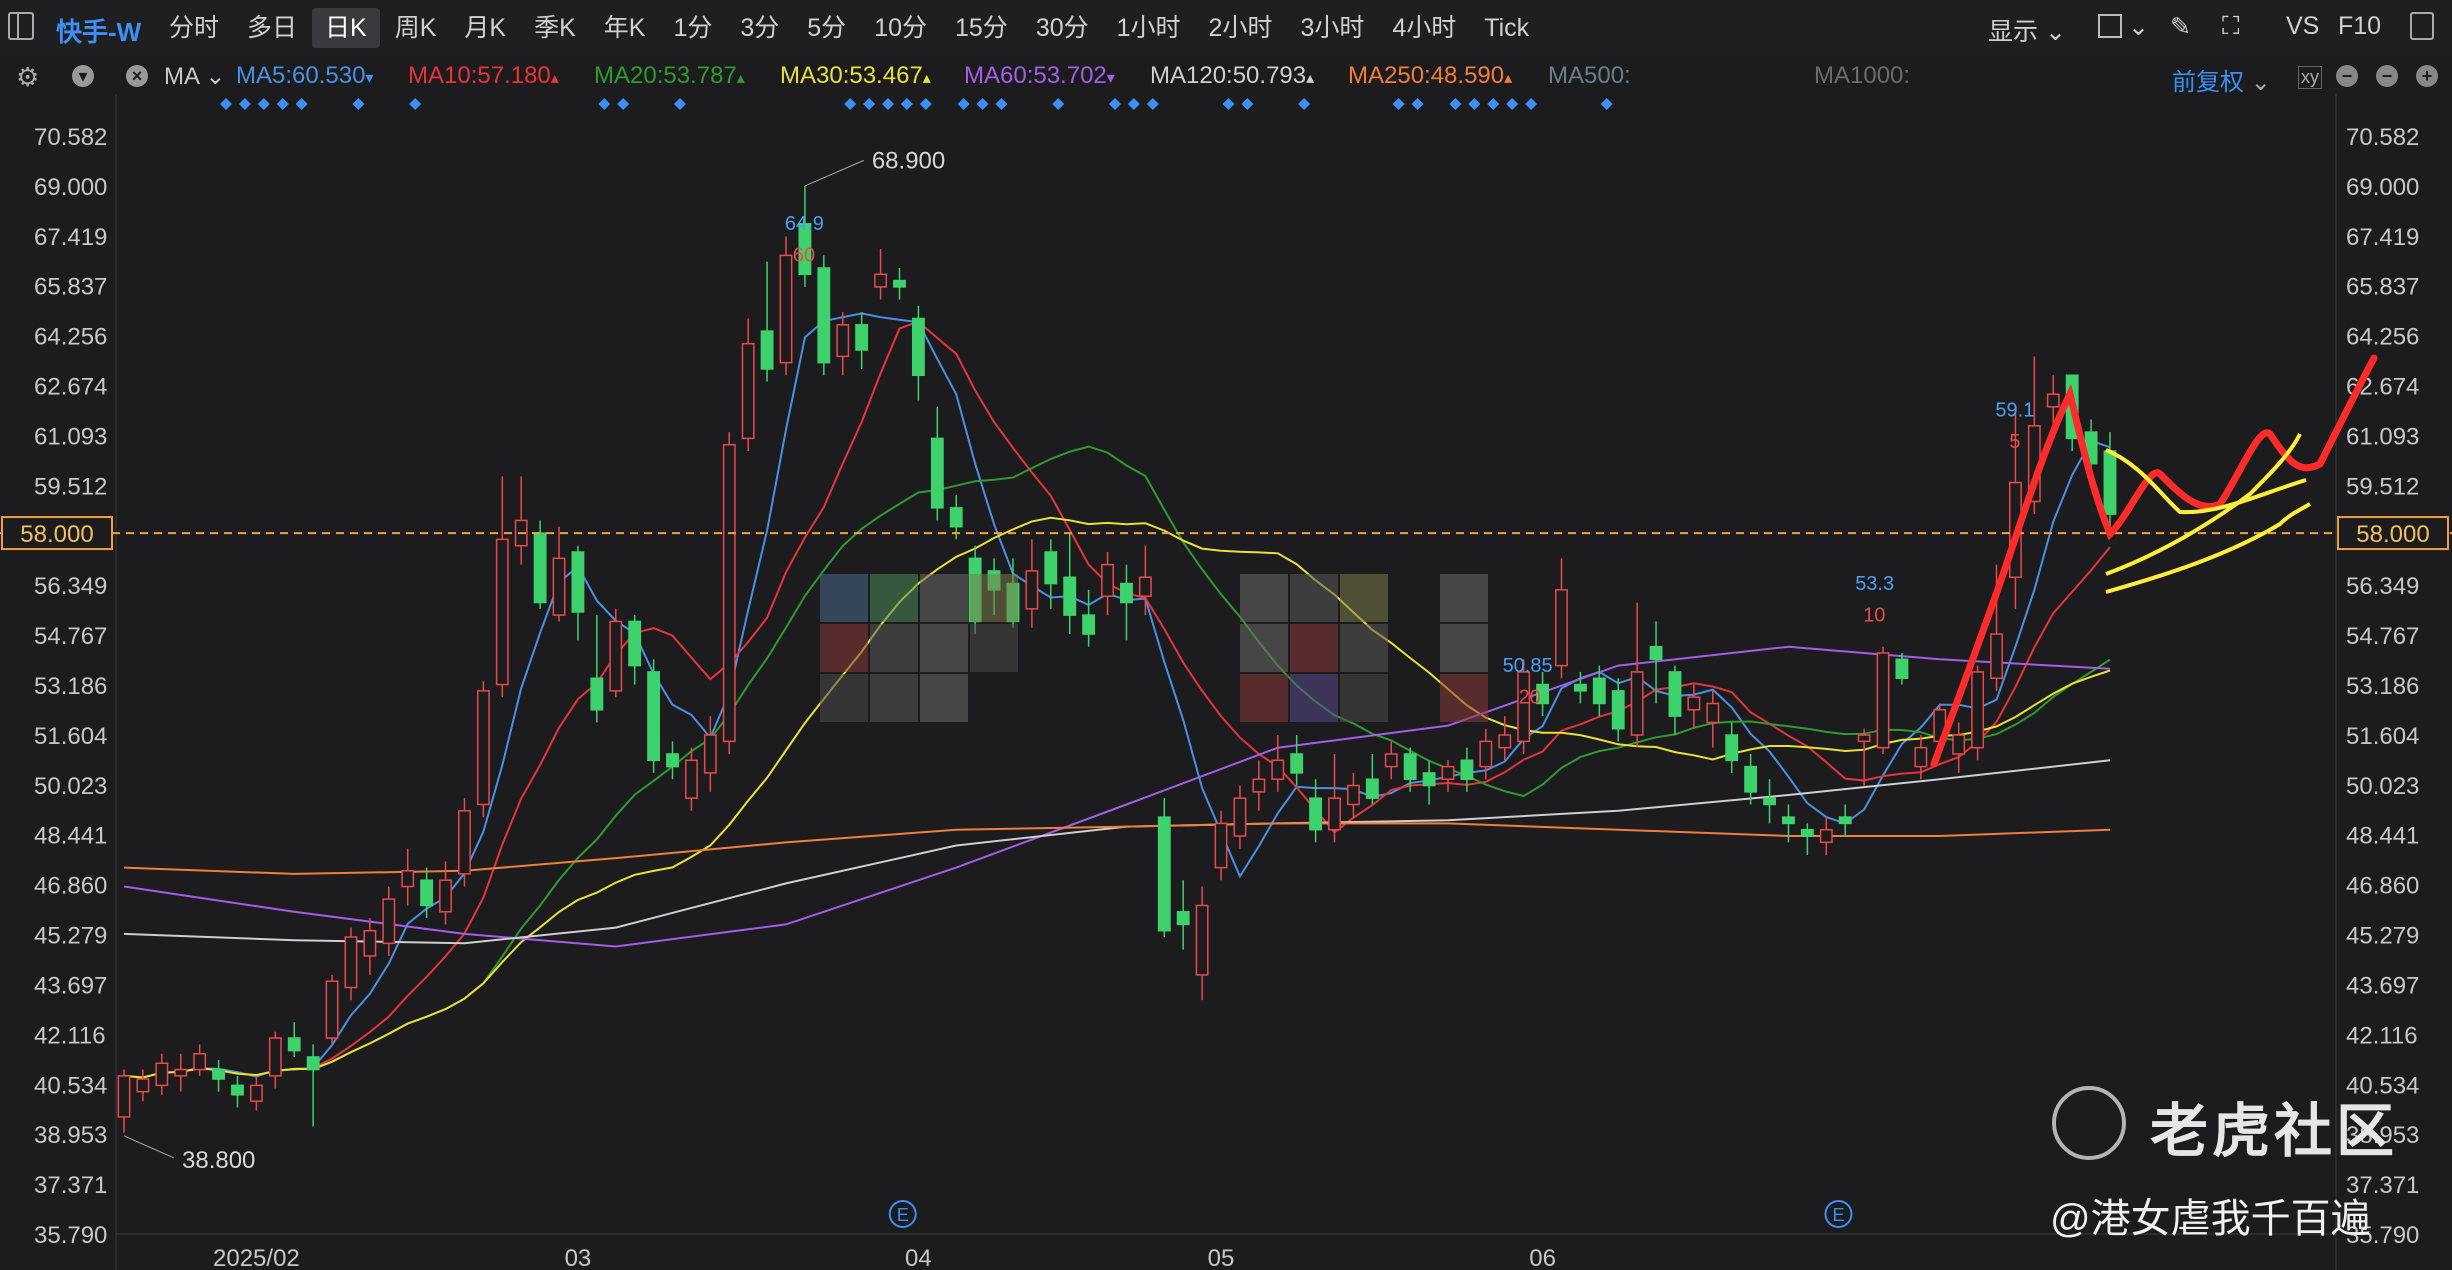  I want to click on y-tick-left: 37.371, so click(70, 1185).